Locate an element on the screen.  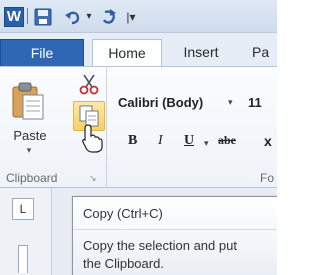
ribbon-tabs: File Home Insert Pa is located at coordinates (138, 49).